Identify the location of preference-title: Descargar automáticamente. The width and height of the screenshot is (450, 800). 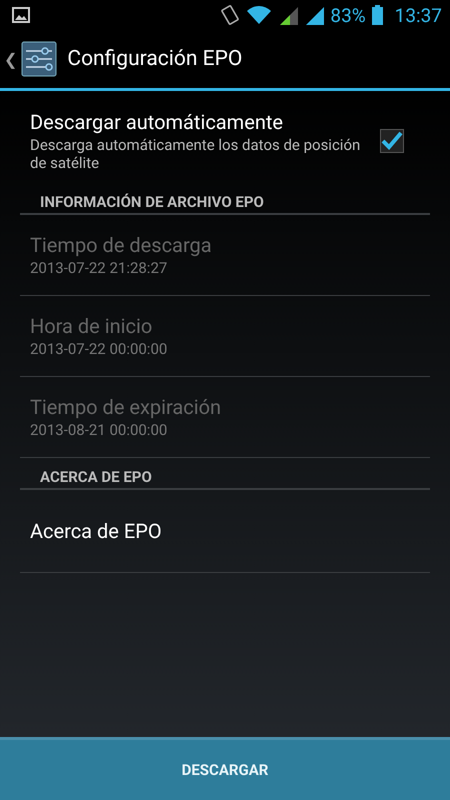
(200, 122).